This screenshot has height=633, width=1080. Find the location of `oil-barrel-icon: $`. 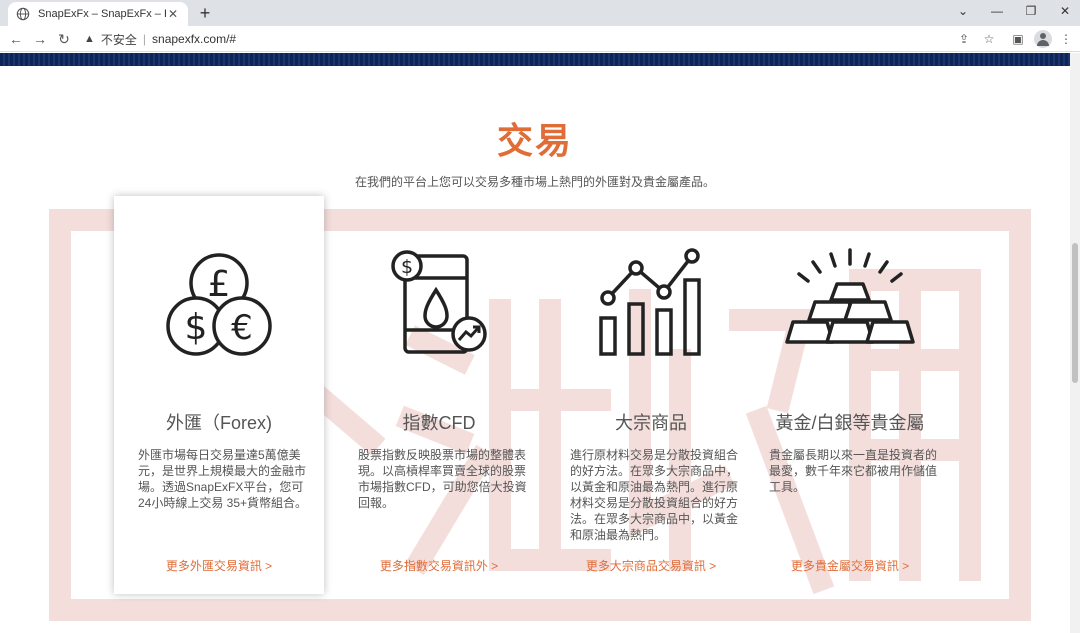

oil-barrel-icon: $ is located at coordinates (439, 302).